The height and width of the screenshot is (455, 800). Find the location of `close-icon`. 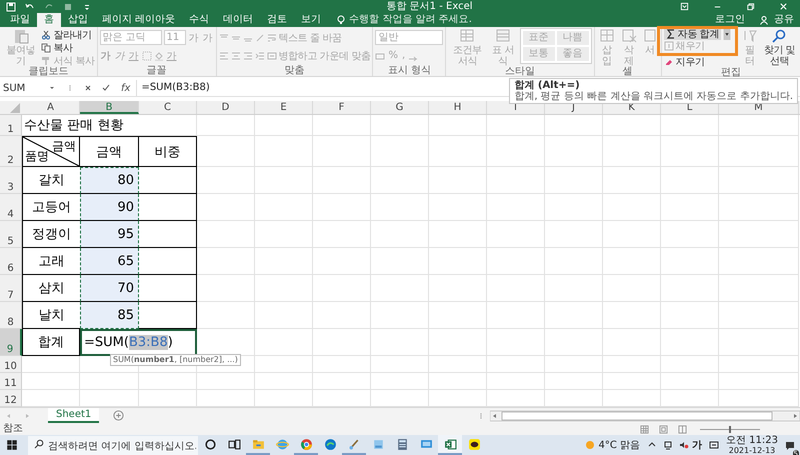

close-icon is located at coordinates (783, 6).